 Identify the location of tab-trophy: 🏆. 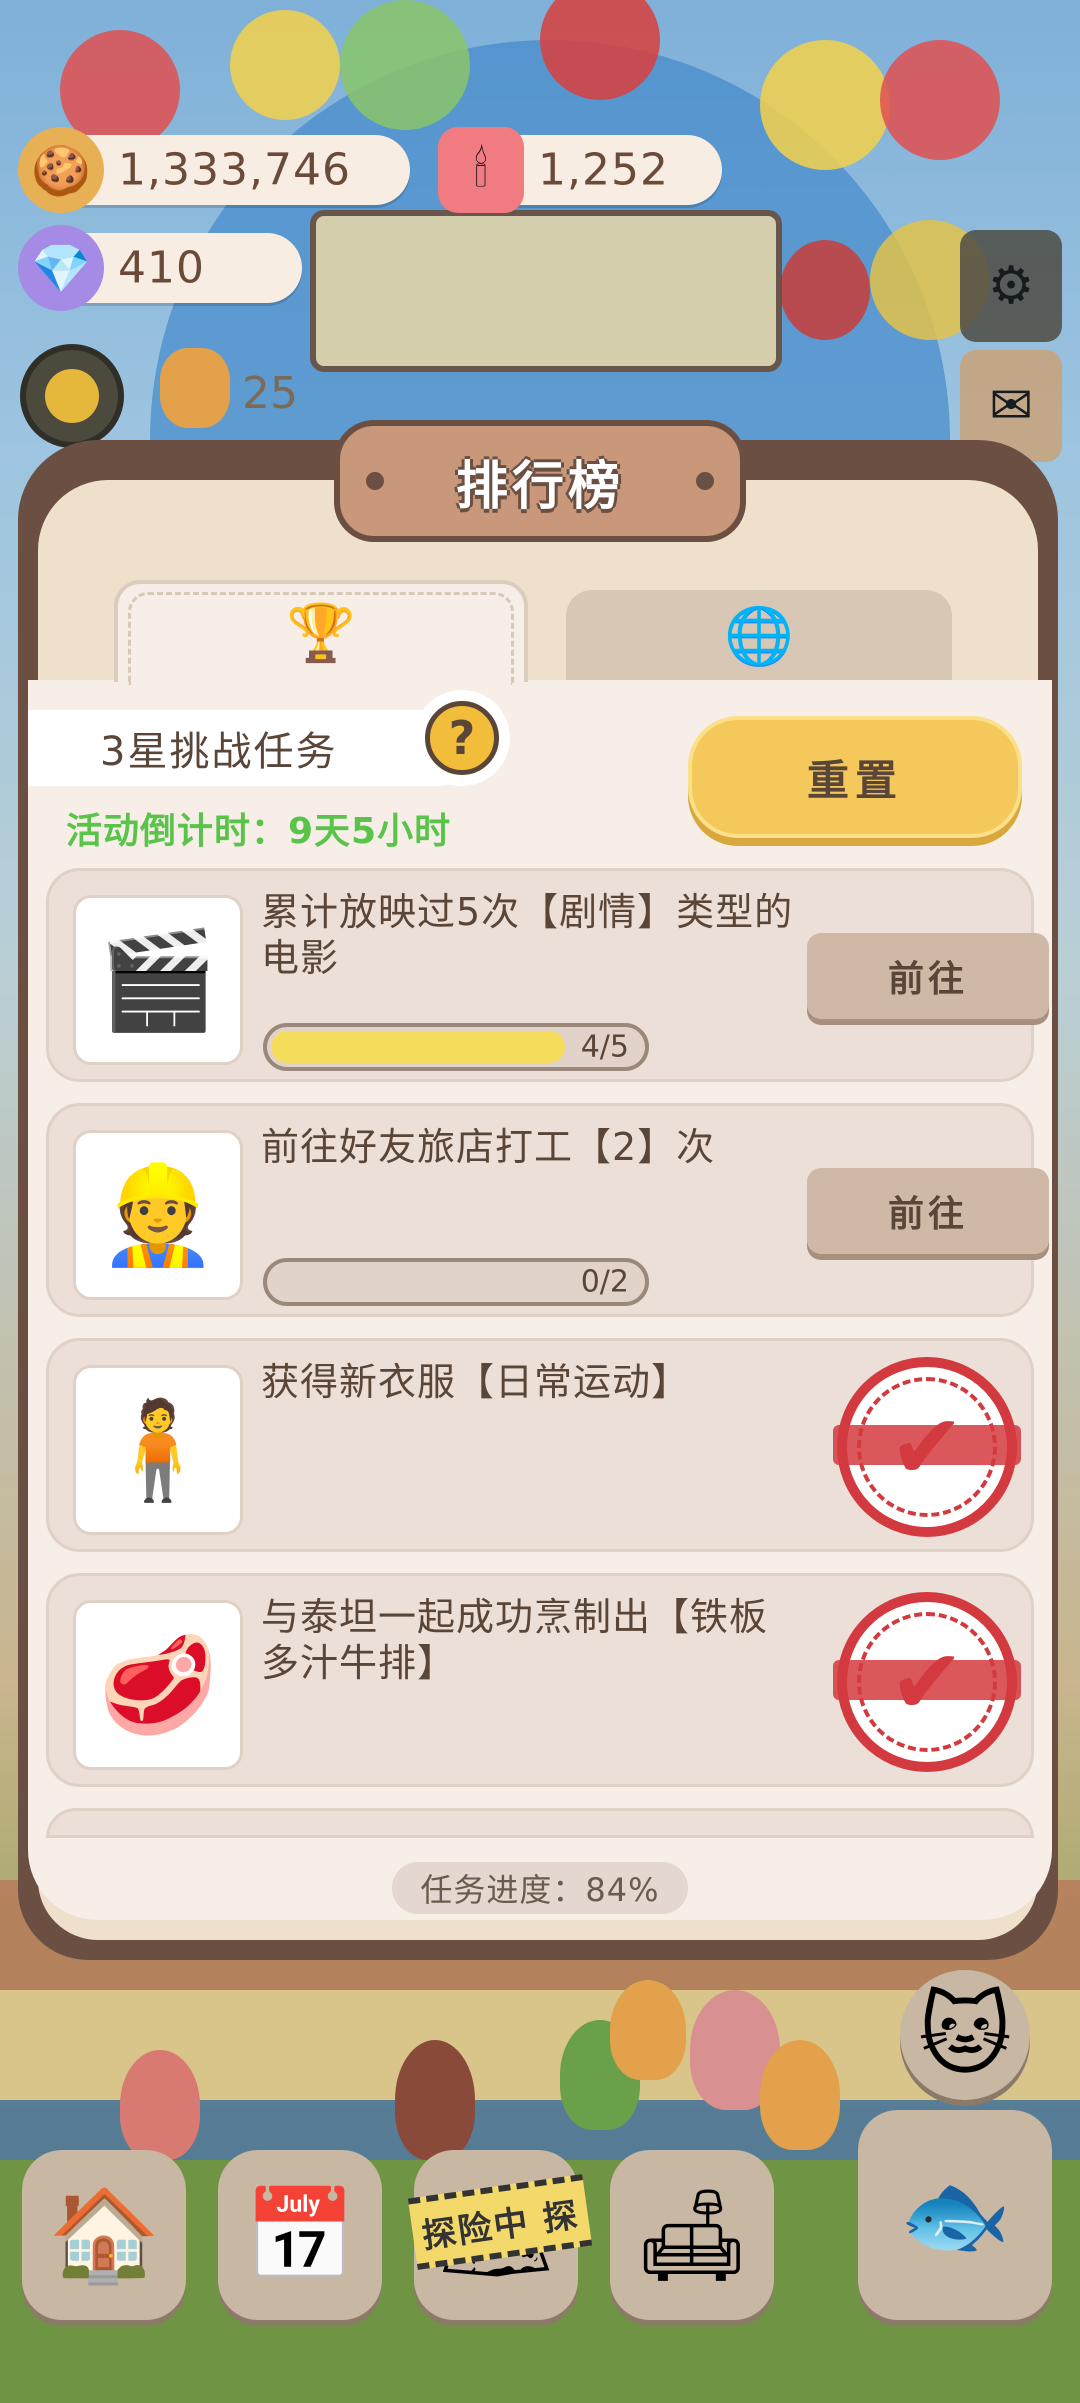
(321, 632).